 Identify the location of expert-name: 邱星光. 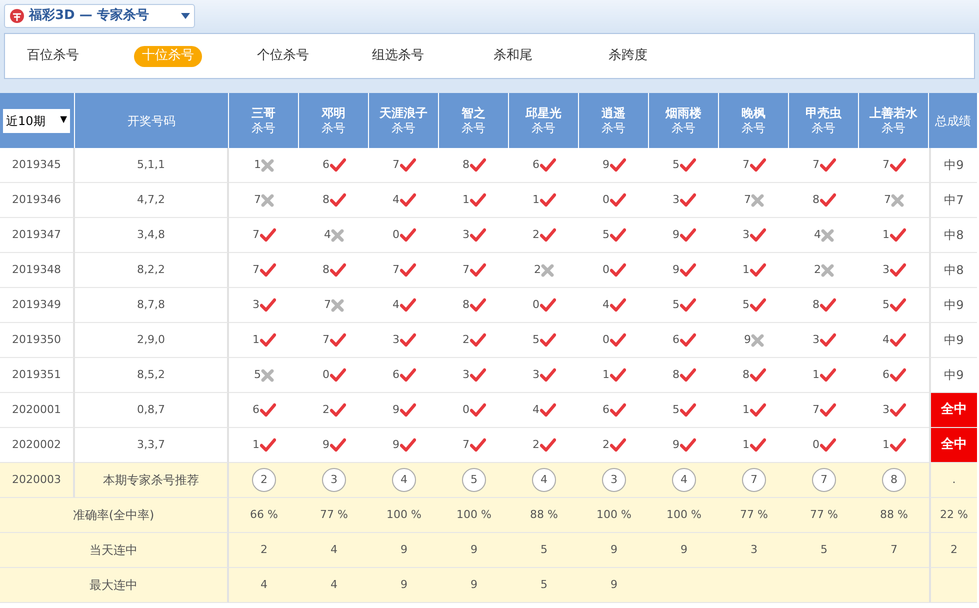
(544, 113).